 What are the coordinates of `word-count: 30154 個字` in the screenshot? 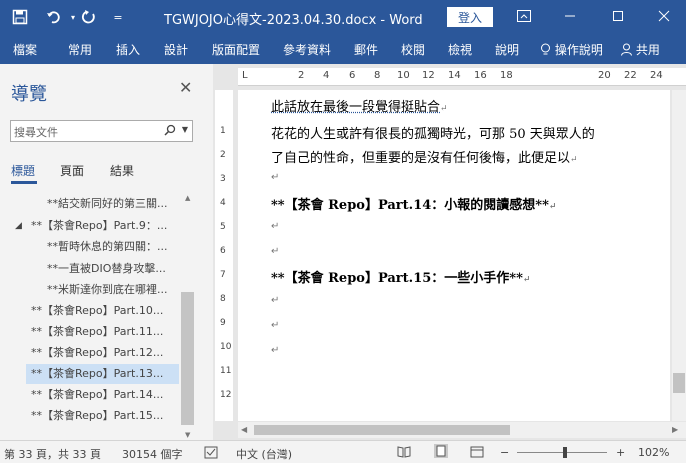 It's located at (152, 454).